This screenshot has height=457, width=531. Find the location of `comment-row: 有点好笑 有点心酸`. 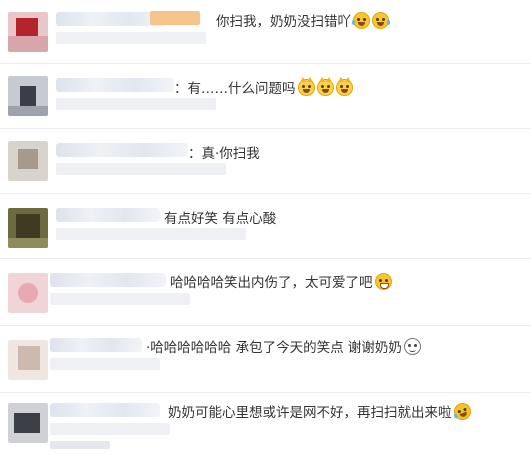

comment-row: 有点好笑 有点心酸 is located at coordinates (265, 224).